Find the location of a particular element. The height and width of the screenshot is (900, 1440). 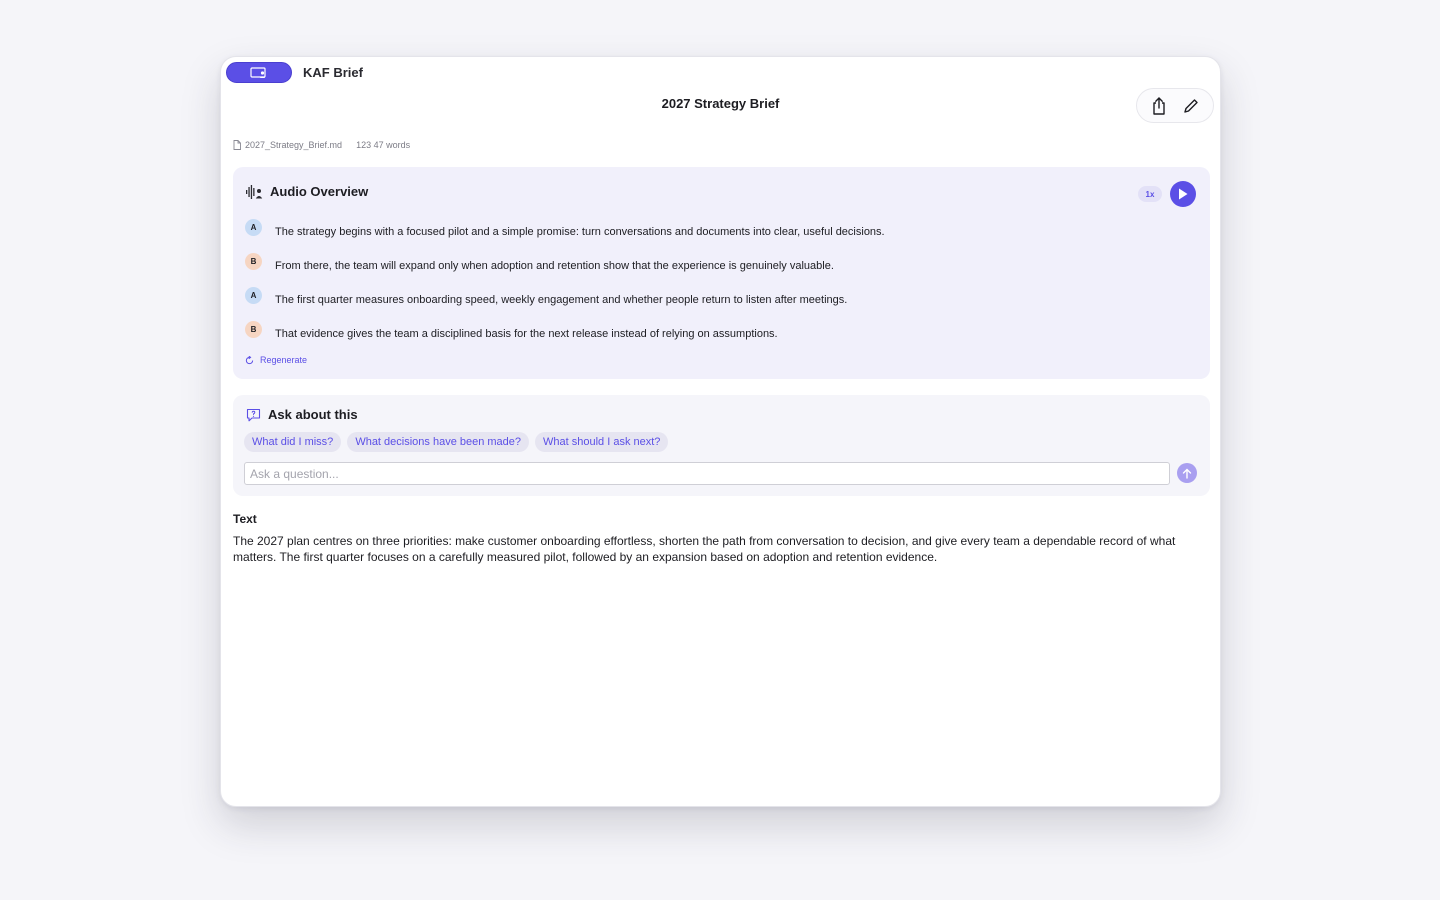

audio-overview-title: Audio Overview is located at coordinates (319, 191).